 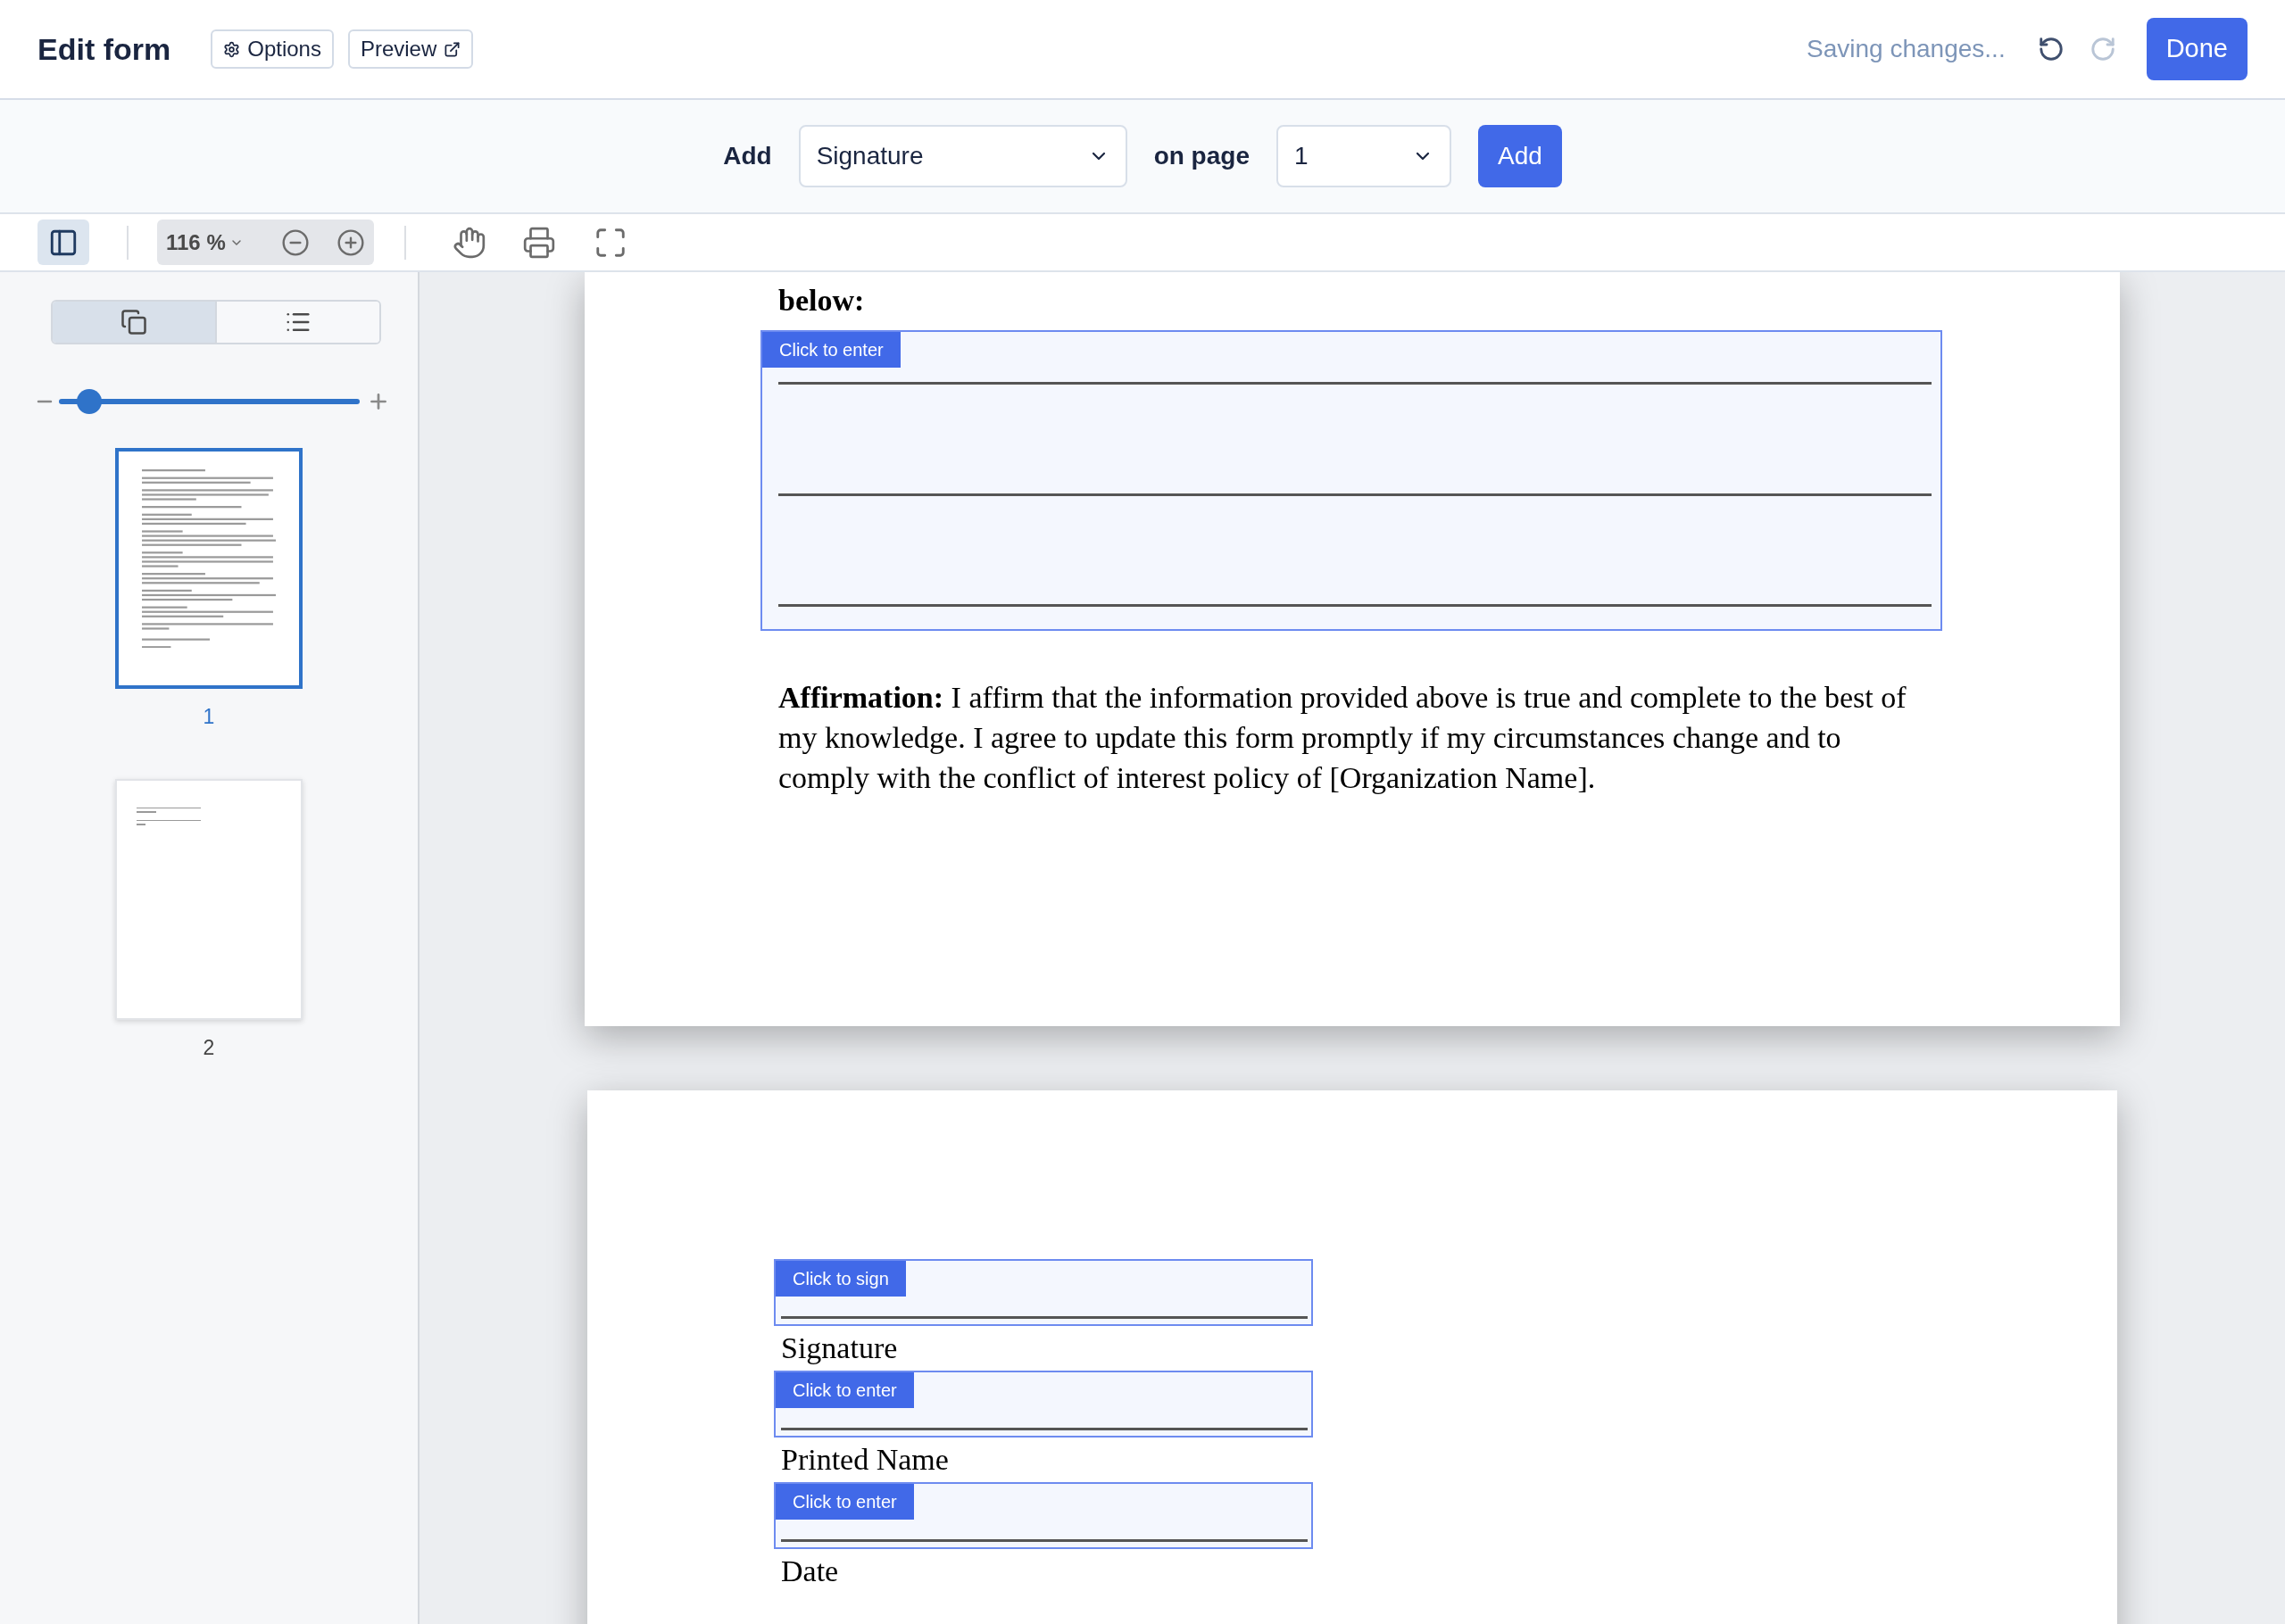 I want to click on external-link-icon, so click(x=452, y=49).